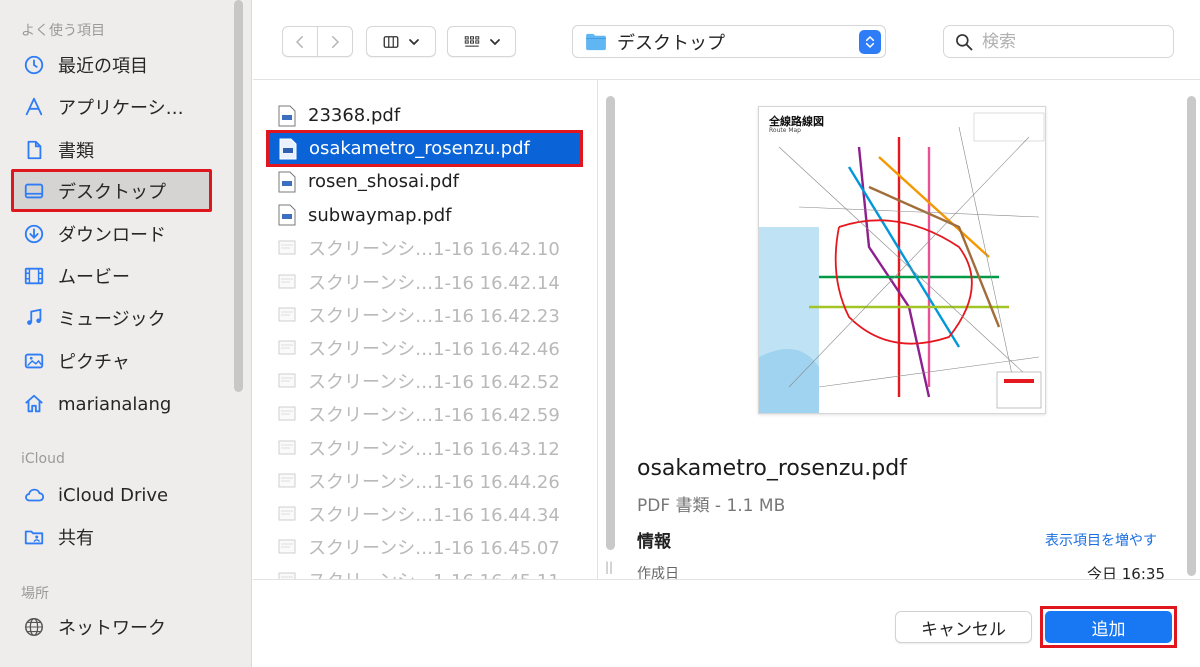 Image resolution: width=1200 pixels, height=667 pixels. I want to click on preview-thumbnail: 全線路線図 Route Map, so click(902, 260).